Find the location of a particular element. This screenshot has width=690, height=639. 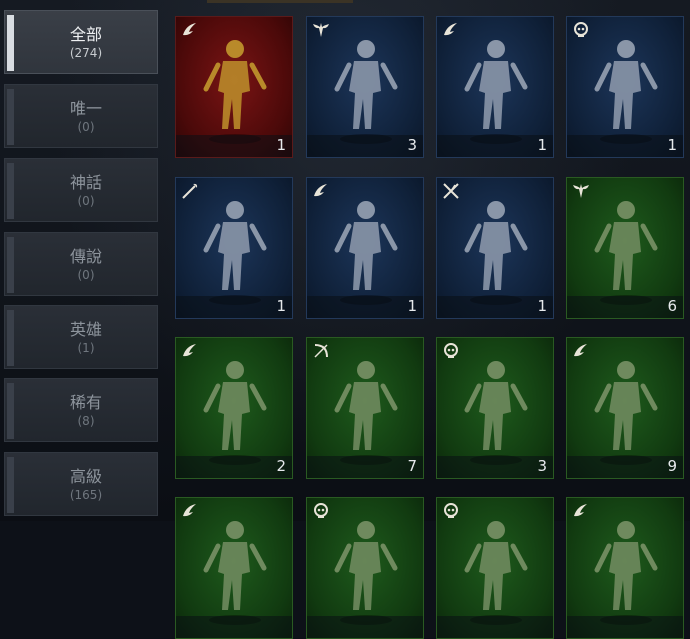

category-label: 唯一 is located at coordinates (85, 108).